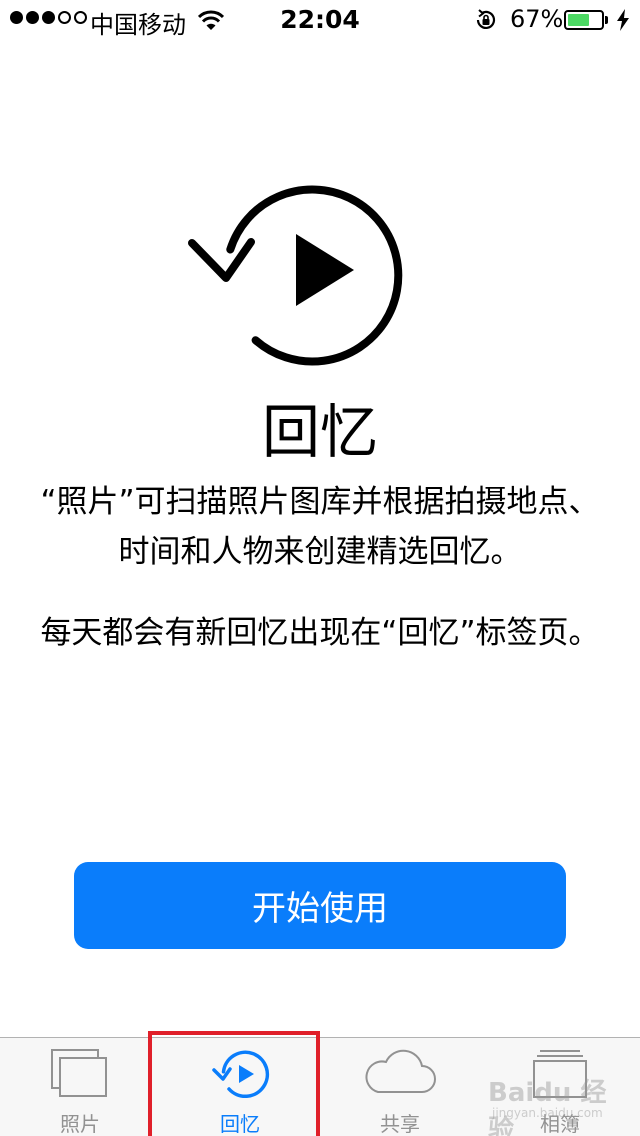 The height and width of the screenshot is (1136, 640). I want to click on tab-label: 共享, so click(400, 1124).